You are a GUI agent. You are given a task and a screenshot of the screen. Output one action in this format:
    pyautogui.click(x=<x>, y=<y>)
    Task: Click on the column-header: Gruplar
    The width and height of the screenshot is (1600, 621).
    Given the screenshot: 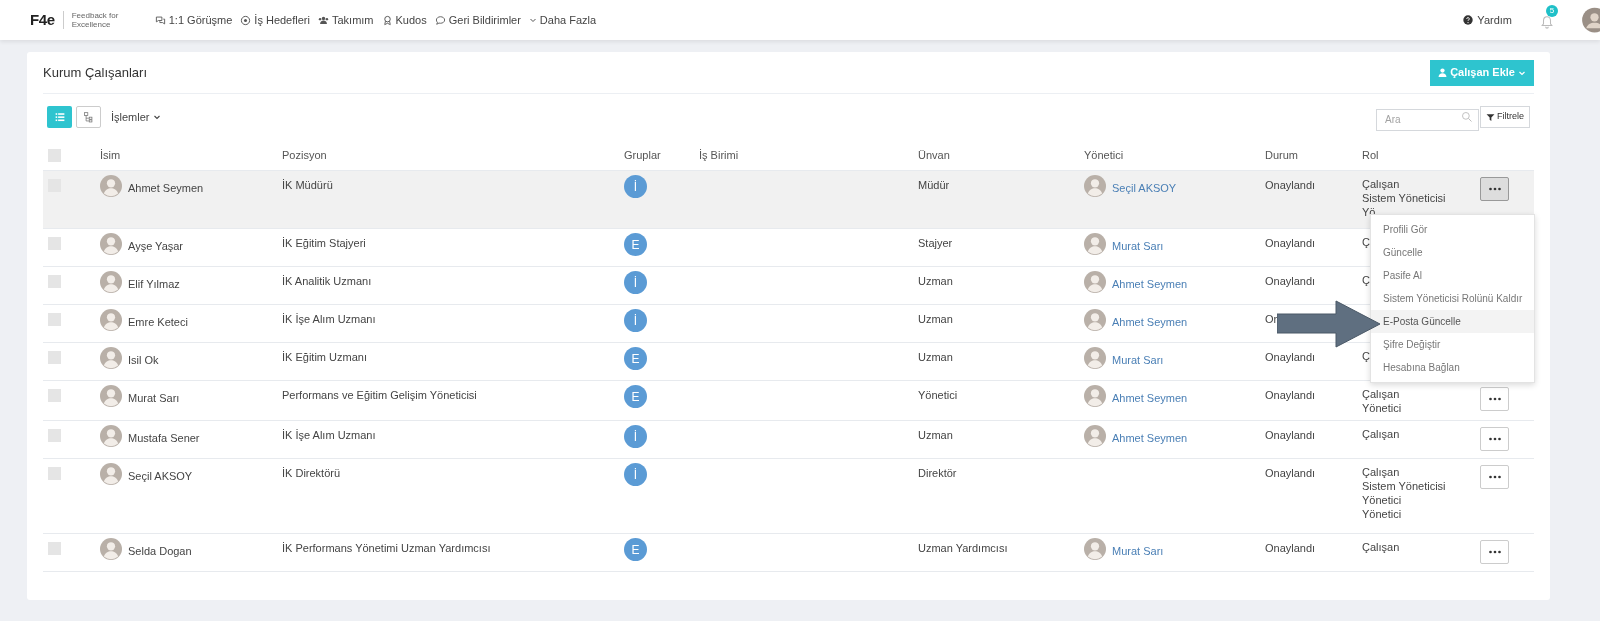 What is the action you would take?
    pyautogui.click(x=642, y=155)
    